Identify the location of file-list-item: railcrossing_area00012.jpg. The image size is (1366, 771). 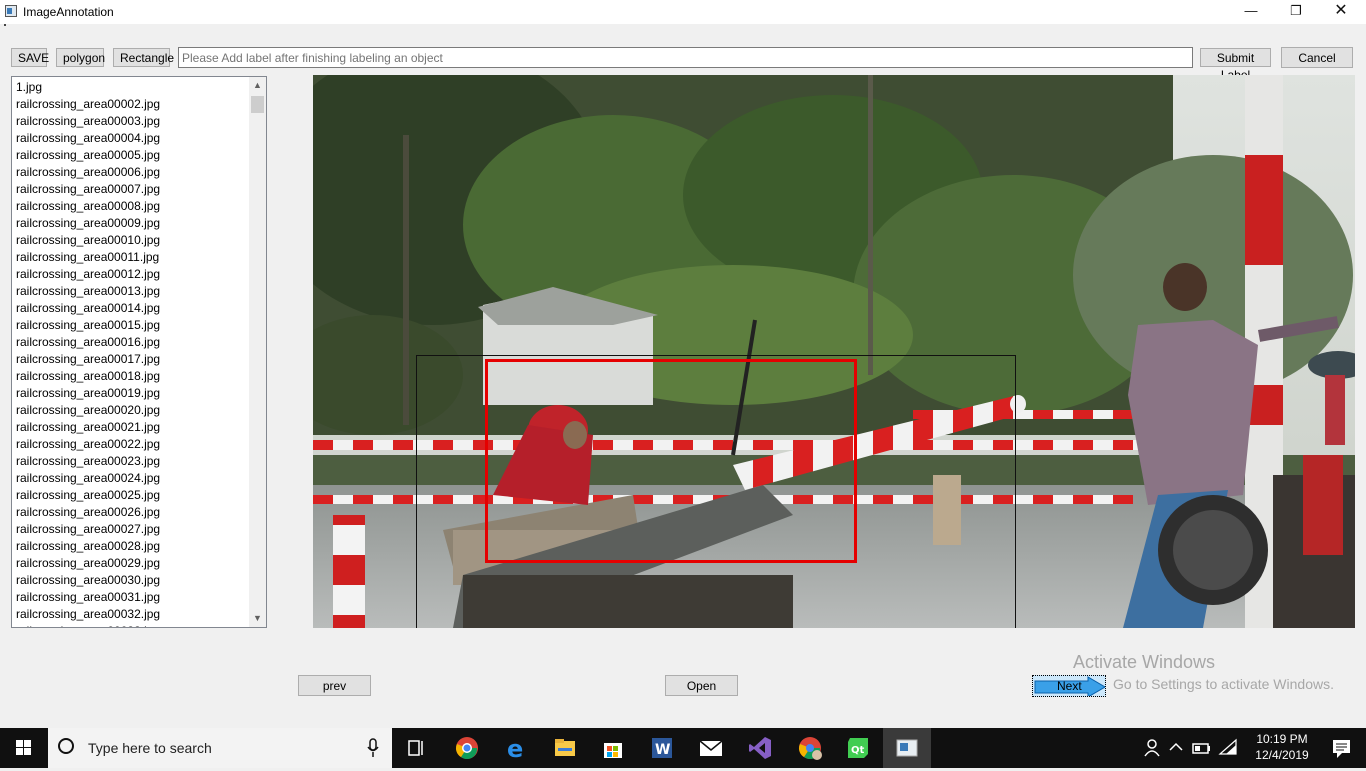
(132, 274).